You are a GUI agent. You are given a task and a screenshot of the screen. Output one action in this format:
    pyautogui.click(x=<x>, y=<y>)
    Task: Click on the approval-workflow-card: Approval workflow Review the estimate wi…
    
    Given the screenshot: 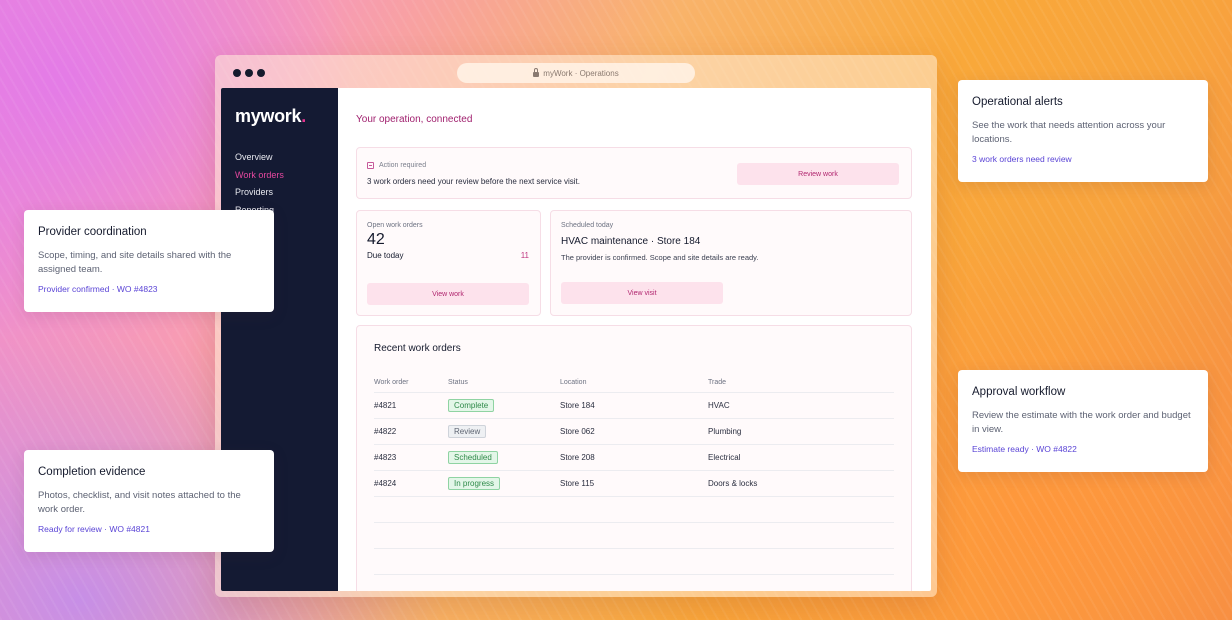 What is the action you would take?
    pyautogui.click(x=1083, y=421)
    